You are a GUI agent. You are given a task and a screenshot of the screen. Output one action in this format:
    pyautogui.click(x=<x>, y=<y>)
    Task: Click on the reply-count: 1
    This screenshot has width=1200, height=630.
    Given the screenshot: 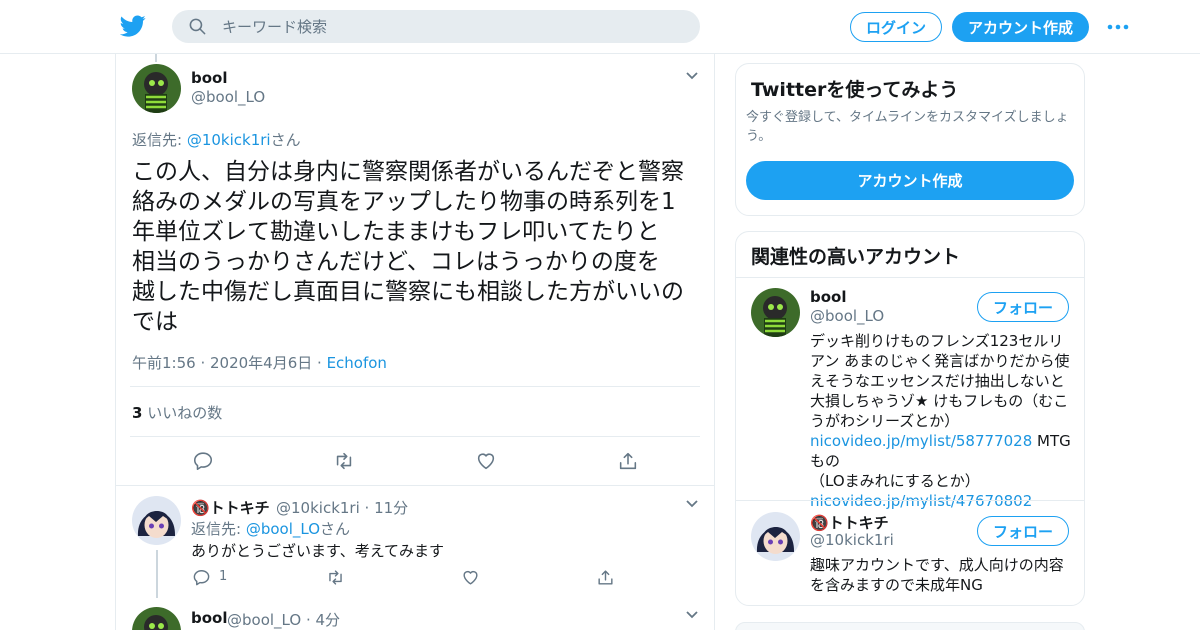 What is the action you would take?
    pyautogui.click(x=223, y=576)
    